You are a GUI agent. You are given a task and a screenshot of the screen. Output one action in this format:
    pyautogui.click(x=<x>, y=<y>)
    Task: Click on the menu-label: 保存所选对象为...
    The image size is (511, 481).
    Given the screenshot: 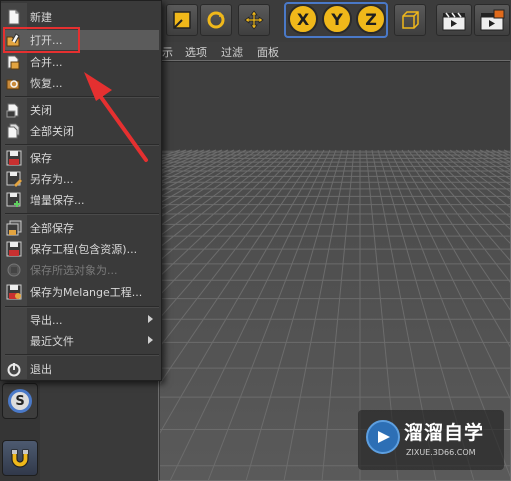 What is the action you would take?
    pyautogui.click(x=74, y=270)
    